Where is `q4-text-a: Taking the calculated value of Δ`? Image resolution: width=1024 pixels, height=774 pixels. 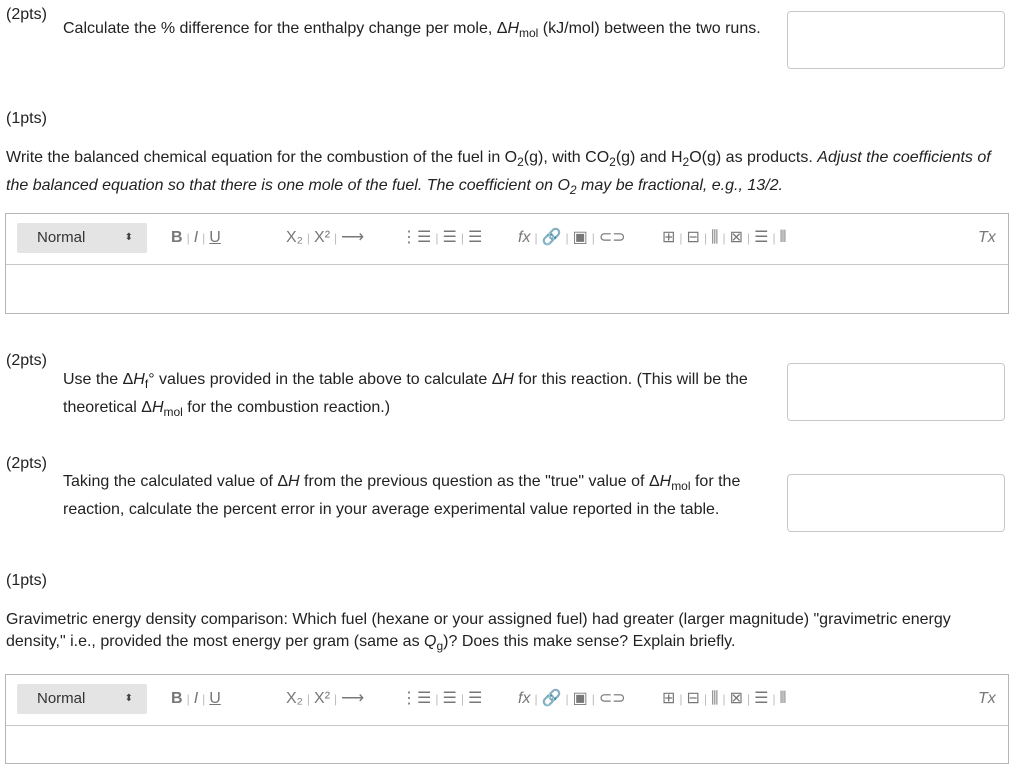 q4-text-a: Taking the calculated value of Δ is located at coordinates (176, 481).